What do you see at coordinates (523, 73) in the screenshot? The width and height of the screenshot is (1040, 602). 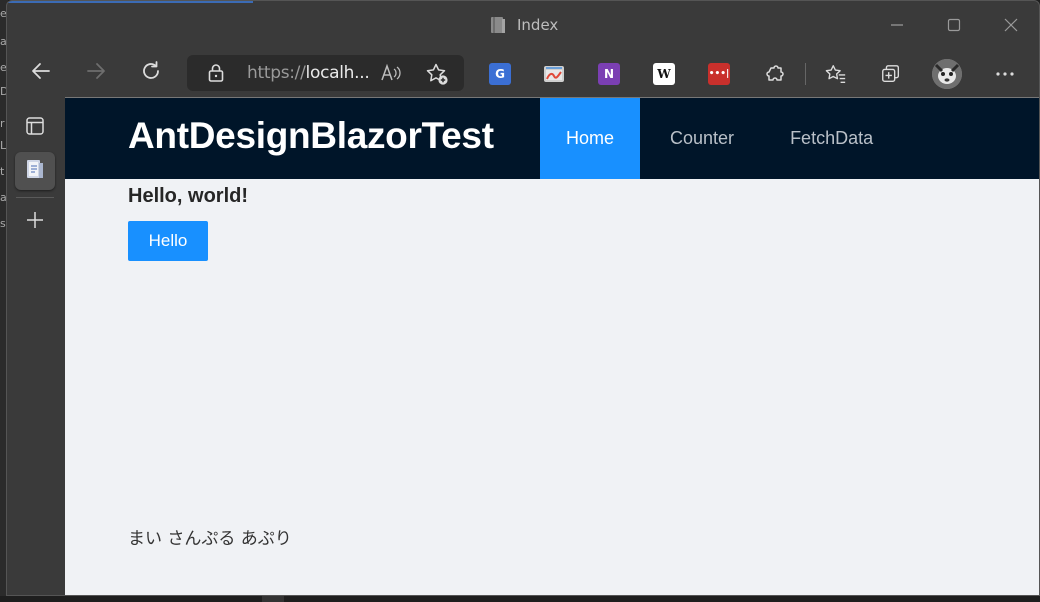 I see `browser-toolbar: https://localh... G N W •••|` at bounding box center [523, 73].